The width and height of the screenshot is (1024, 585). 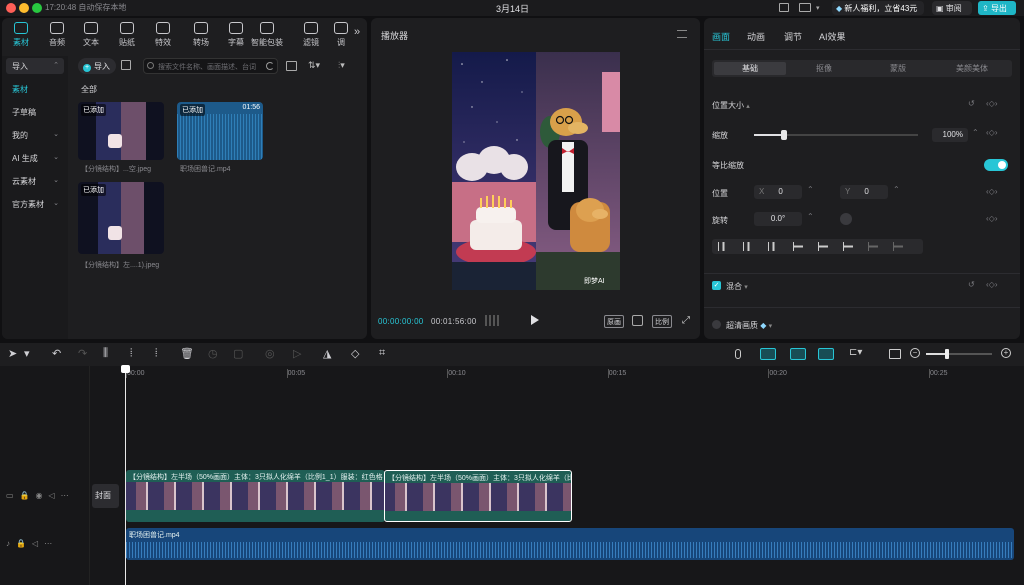 I want to click on rotate-stepper: ⌃, so click(x=810, y=216).